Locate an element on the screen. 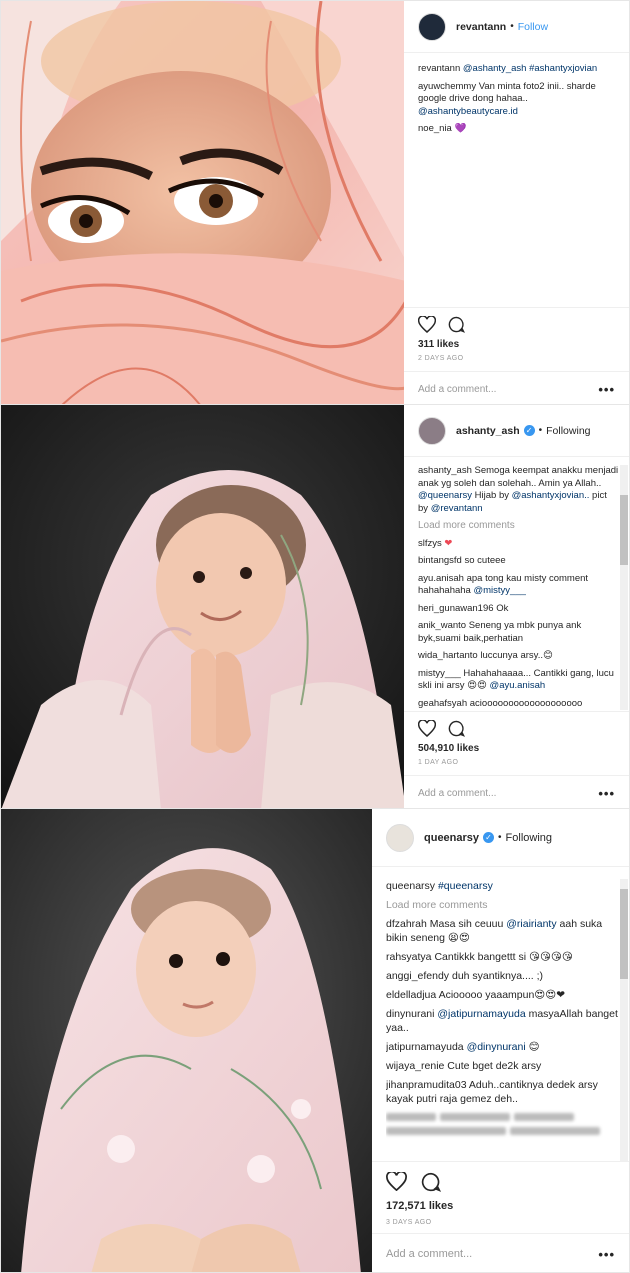  comment-user: anggi_efendy is located at coordinates (417, 976).